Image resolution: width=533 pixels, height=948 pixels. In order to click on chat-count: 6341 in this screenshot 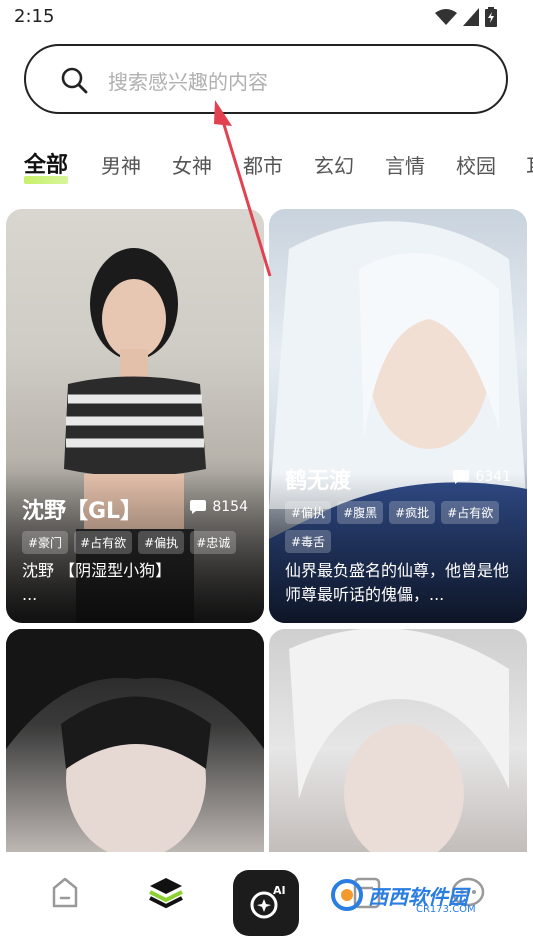, I will do `click(482, 477)`.